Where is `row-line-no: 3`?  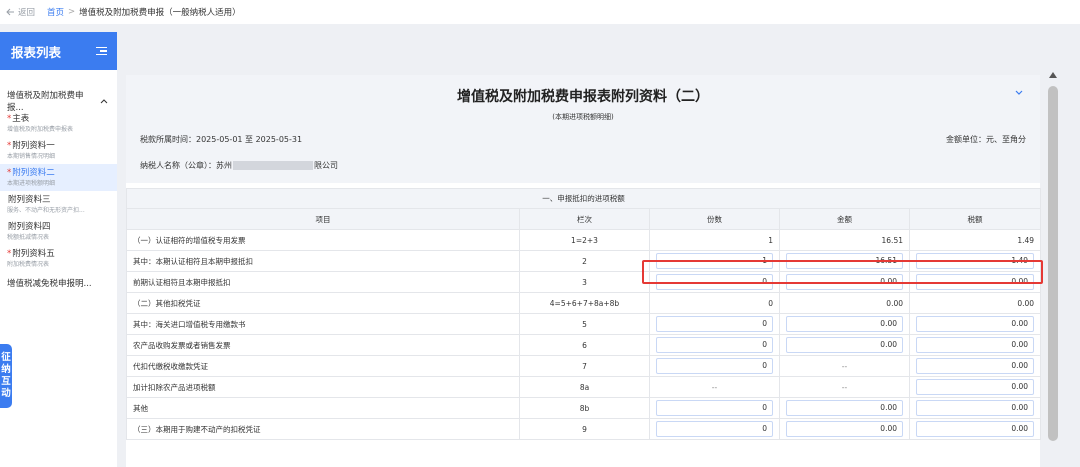 row-line-no: 3 is located at coordinates (584, 282).